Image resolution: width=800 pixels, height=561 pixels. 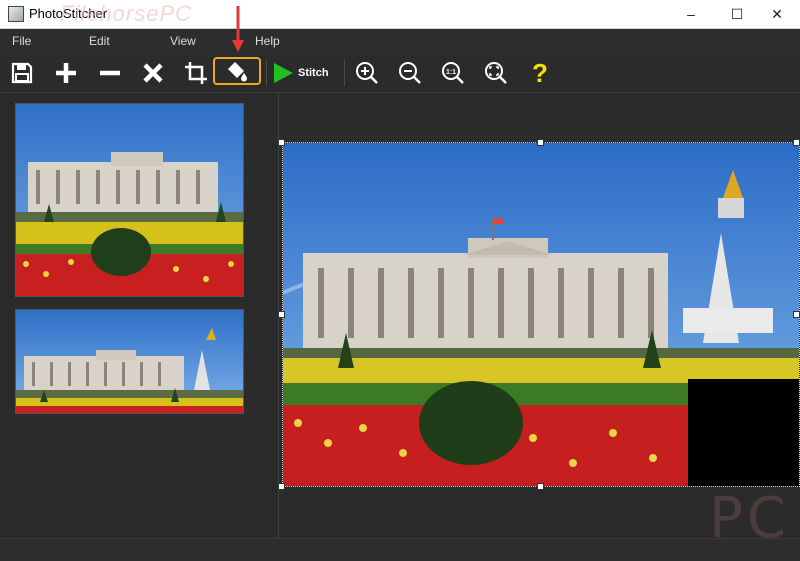 I want to click on zoom-fit-button, so click(x=496, y=73).